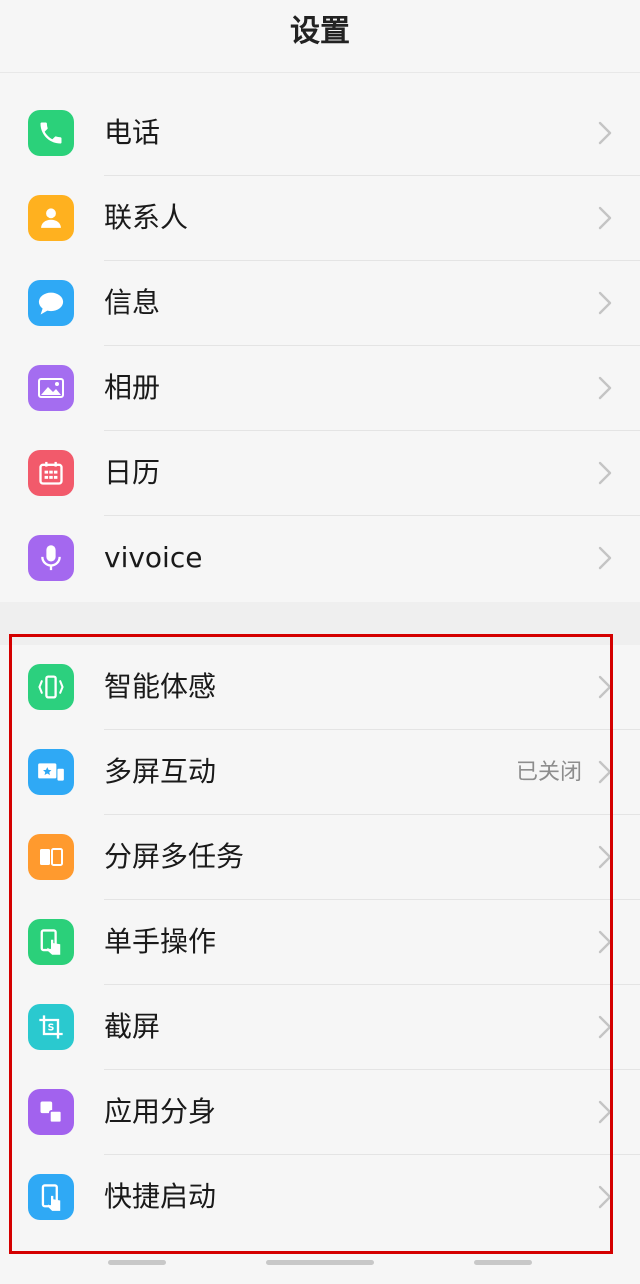 This screenshot has height=1284, width=640. Describe the element at coordinates (51, 687) in the screenshot. I see `motion-sense-icon` at that location.